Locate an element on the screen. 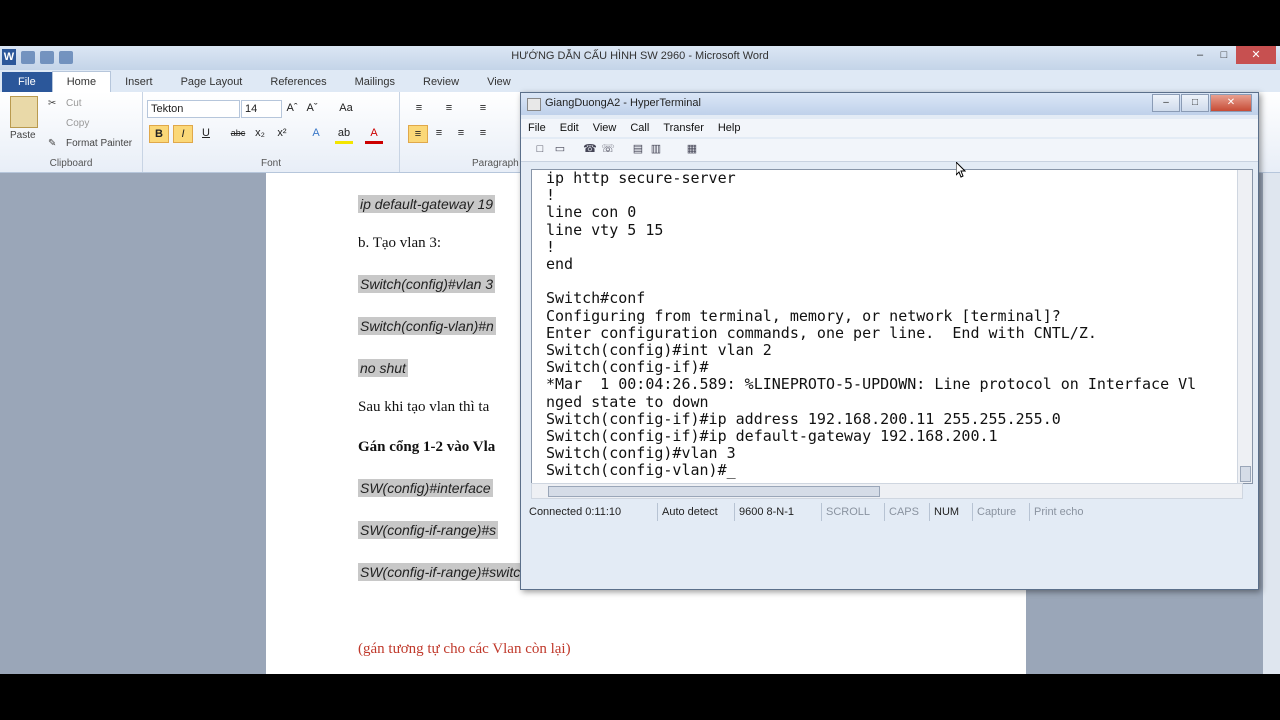 The image size is (1280, 720). copy-button: Copy is located at coordinates (77, 123).